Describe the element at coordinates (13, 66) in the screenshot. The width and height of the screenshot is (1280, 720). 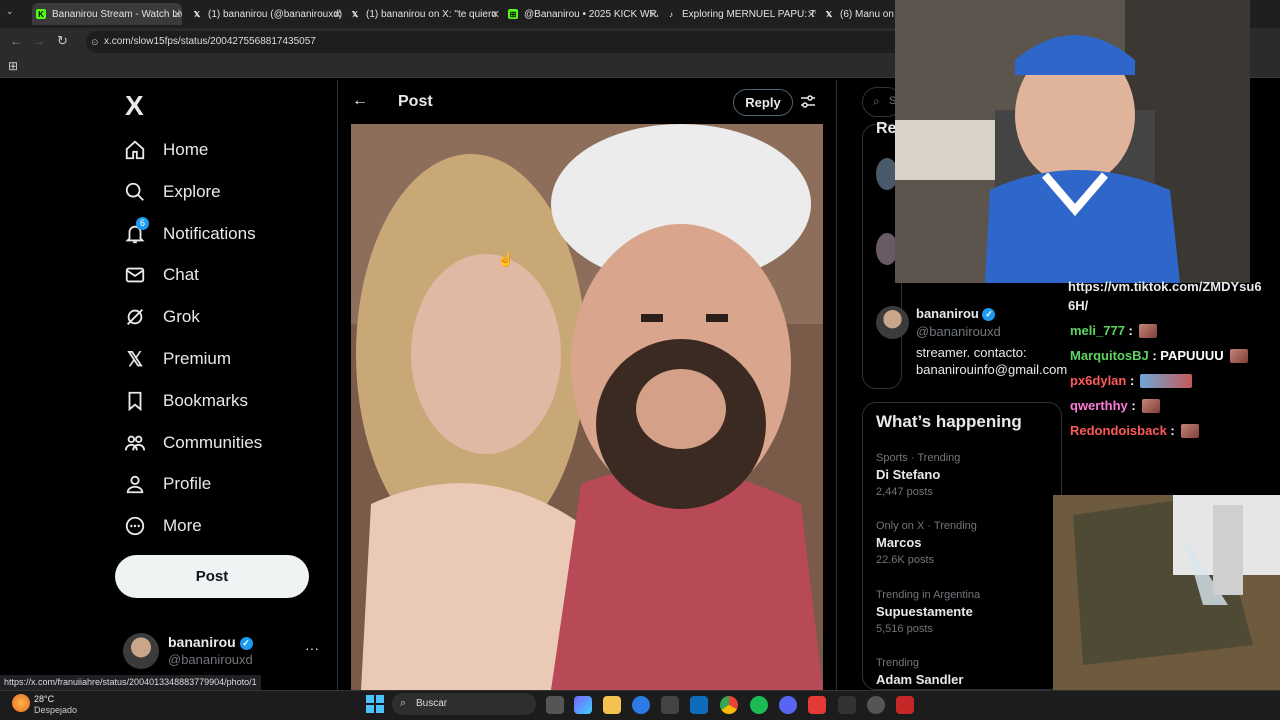
I see `apps-grid-icon: ⊞` at that location.